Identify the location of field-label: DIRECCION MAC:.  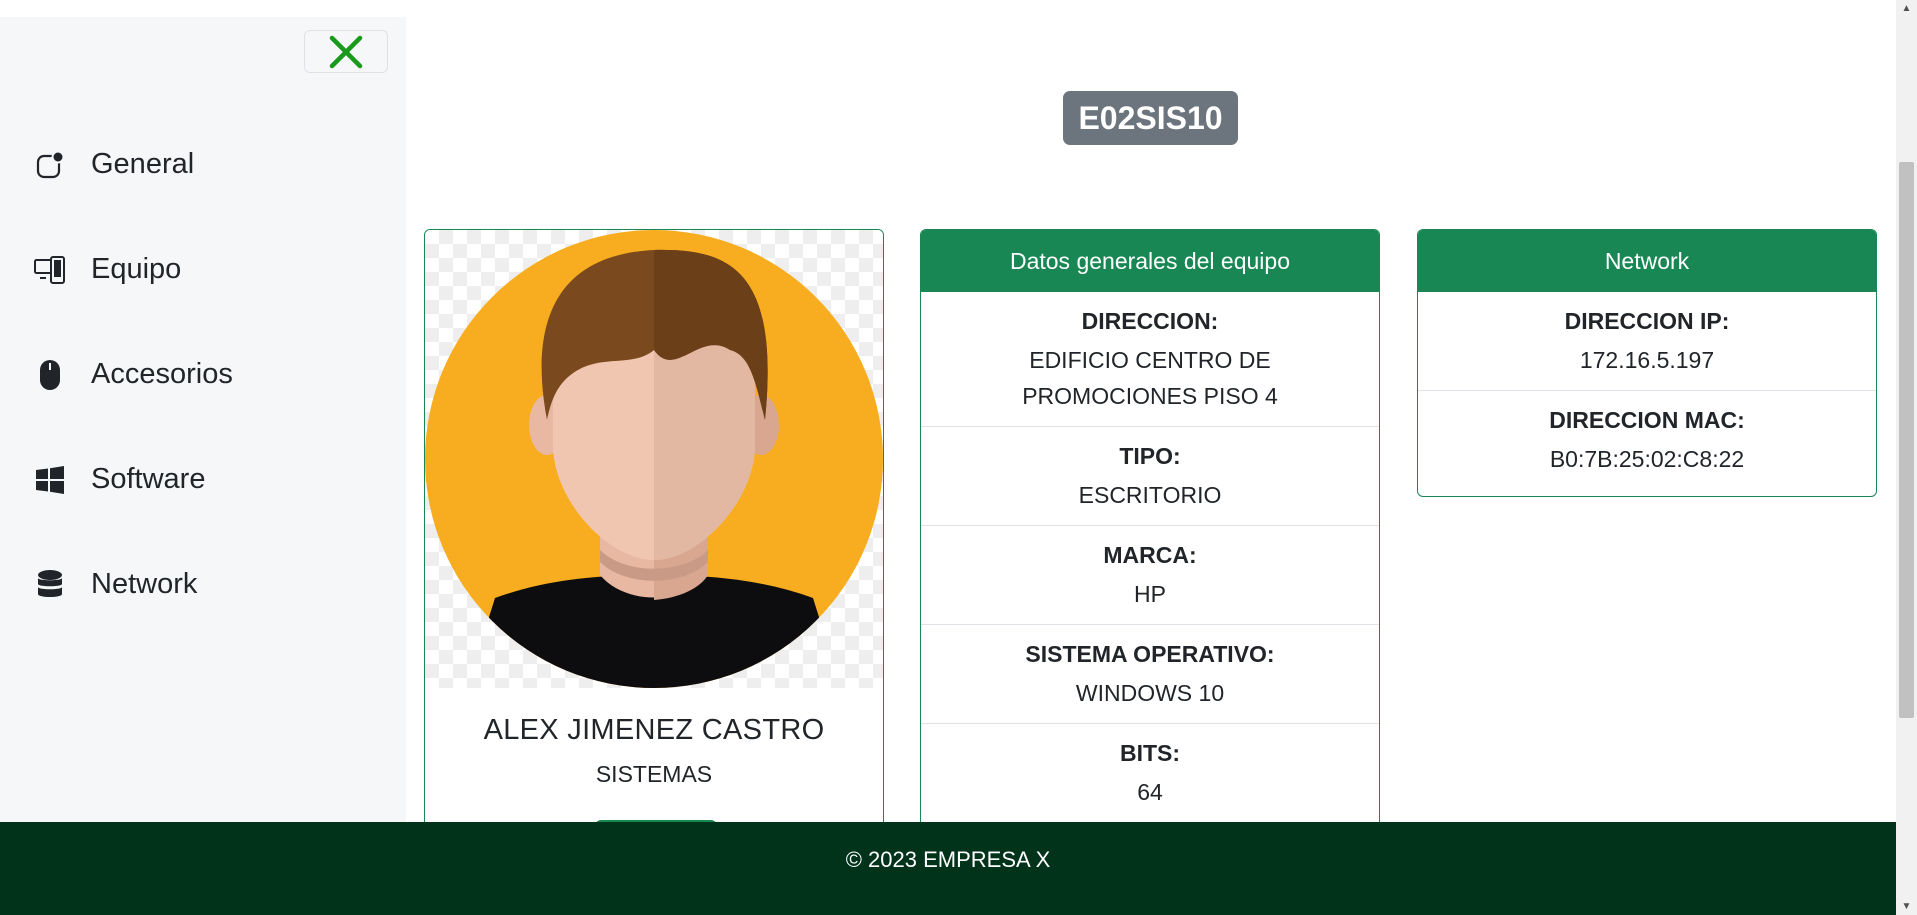
(1647, 420).